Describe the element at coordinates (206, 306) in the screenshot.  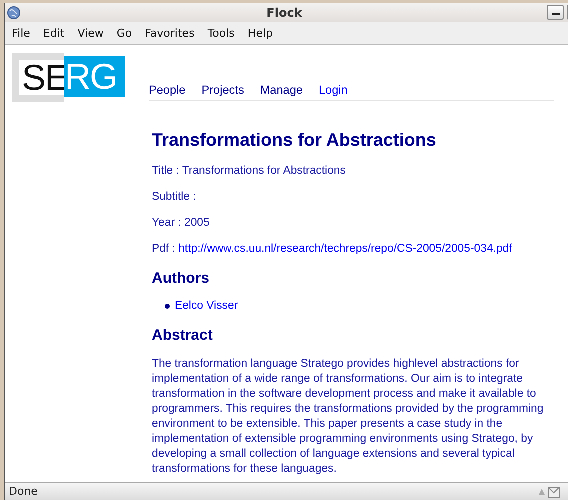
I see `author-link: Eelco Visser` at that location.